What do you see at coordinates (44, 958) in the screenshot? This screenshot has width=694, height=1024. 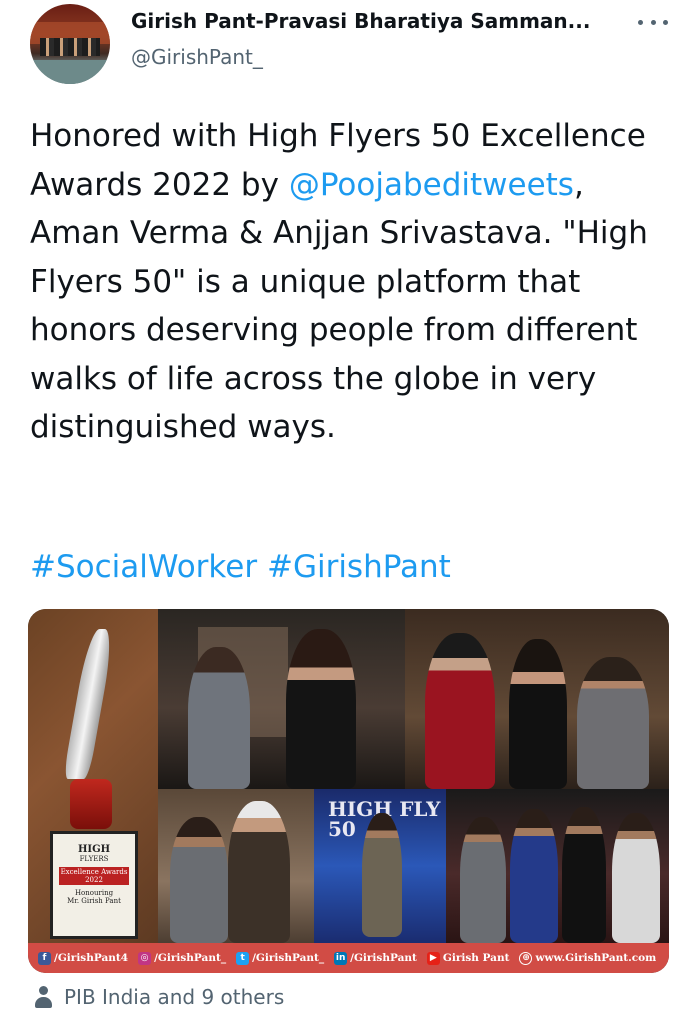 I see `facebook-icon: f` at bounding box center [44, 958].